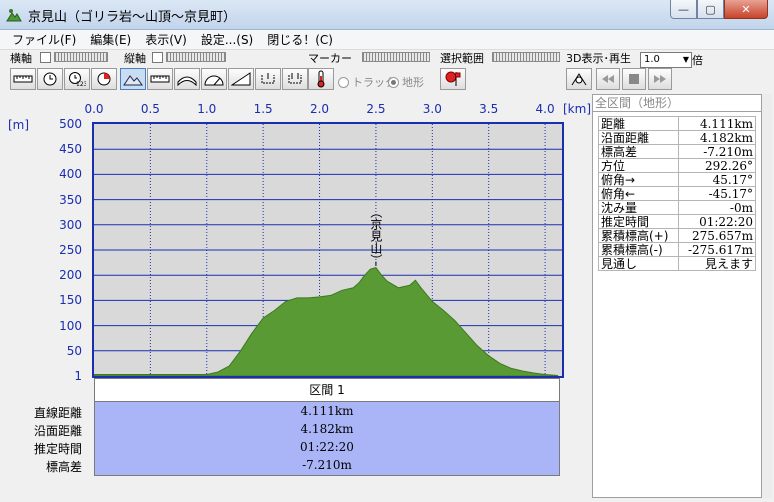 The height and width of the screenshot is (502, 774). What do you see at coordinates (81, 57) in the screenshot?
I see `horizontal-axis-slider` at bounding box center [81, 57].